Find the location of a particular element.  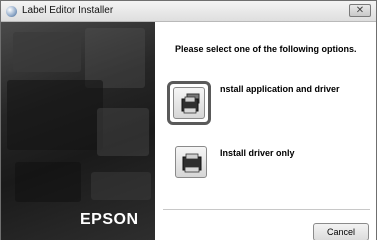

install-app-and-driver-button is located at coordinates (189, 103).